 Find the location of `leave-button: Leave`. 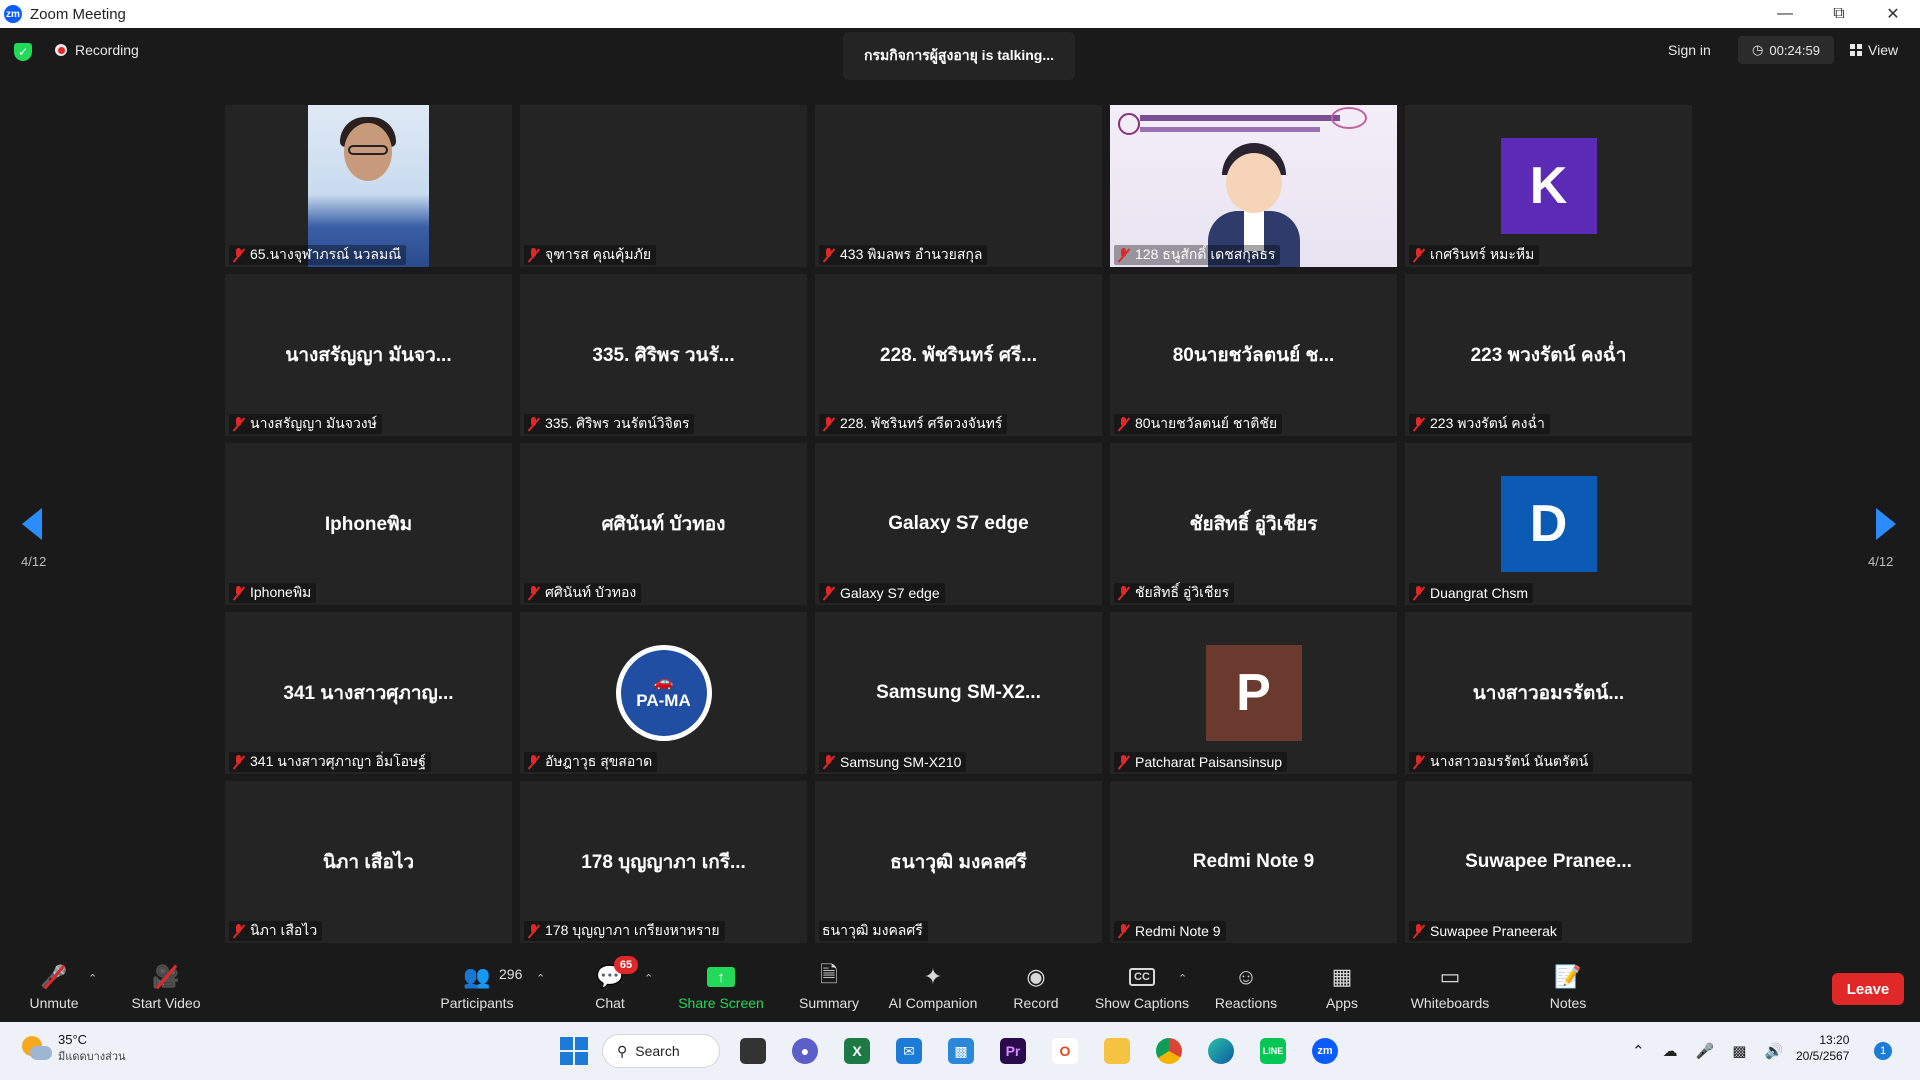

leave-button: Leave is located at coordinates (1868, 989).